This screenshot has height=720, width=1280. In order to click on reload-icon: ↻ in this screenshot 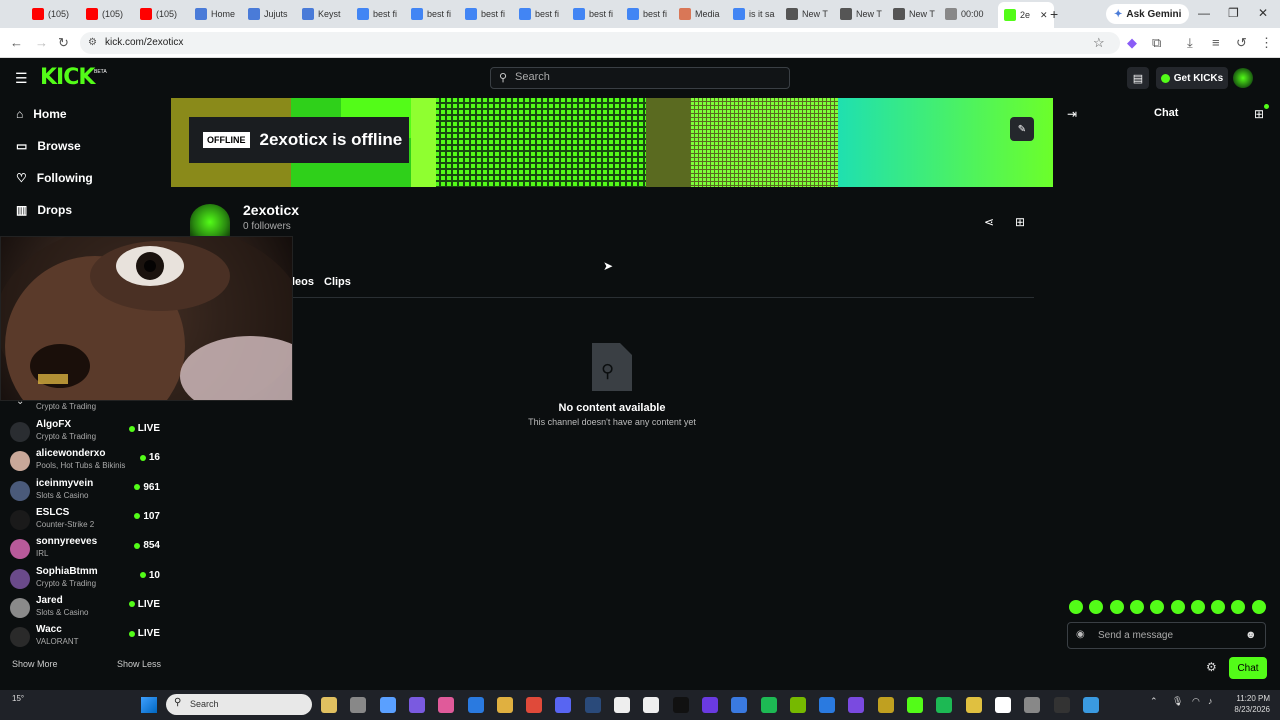, I will do `click(63, 43)`.